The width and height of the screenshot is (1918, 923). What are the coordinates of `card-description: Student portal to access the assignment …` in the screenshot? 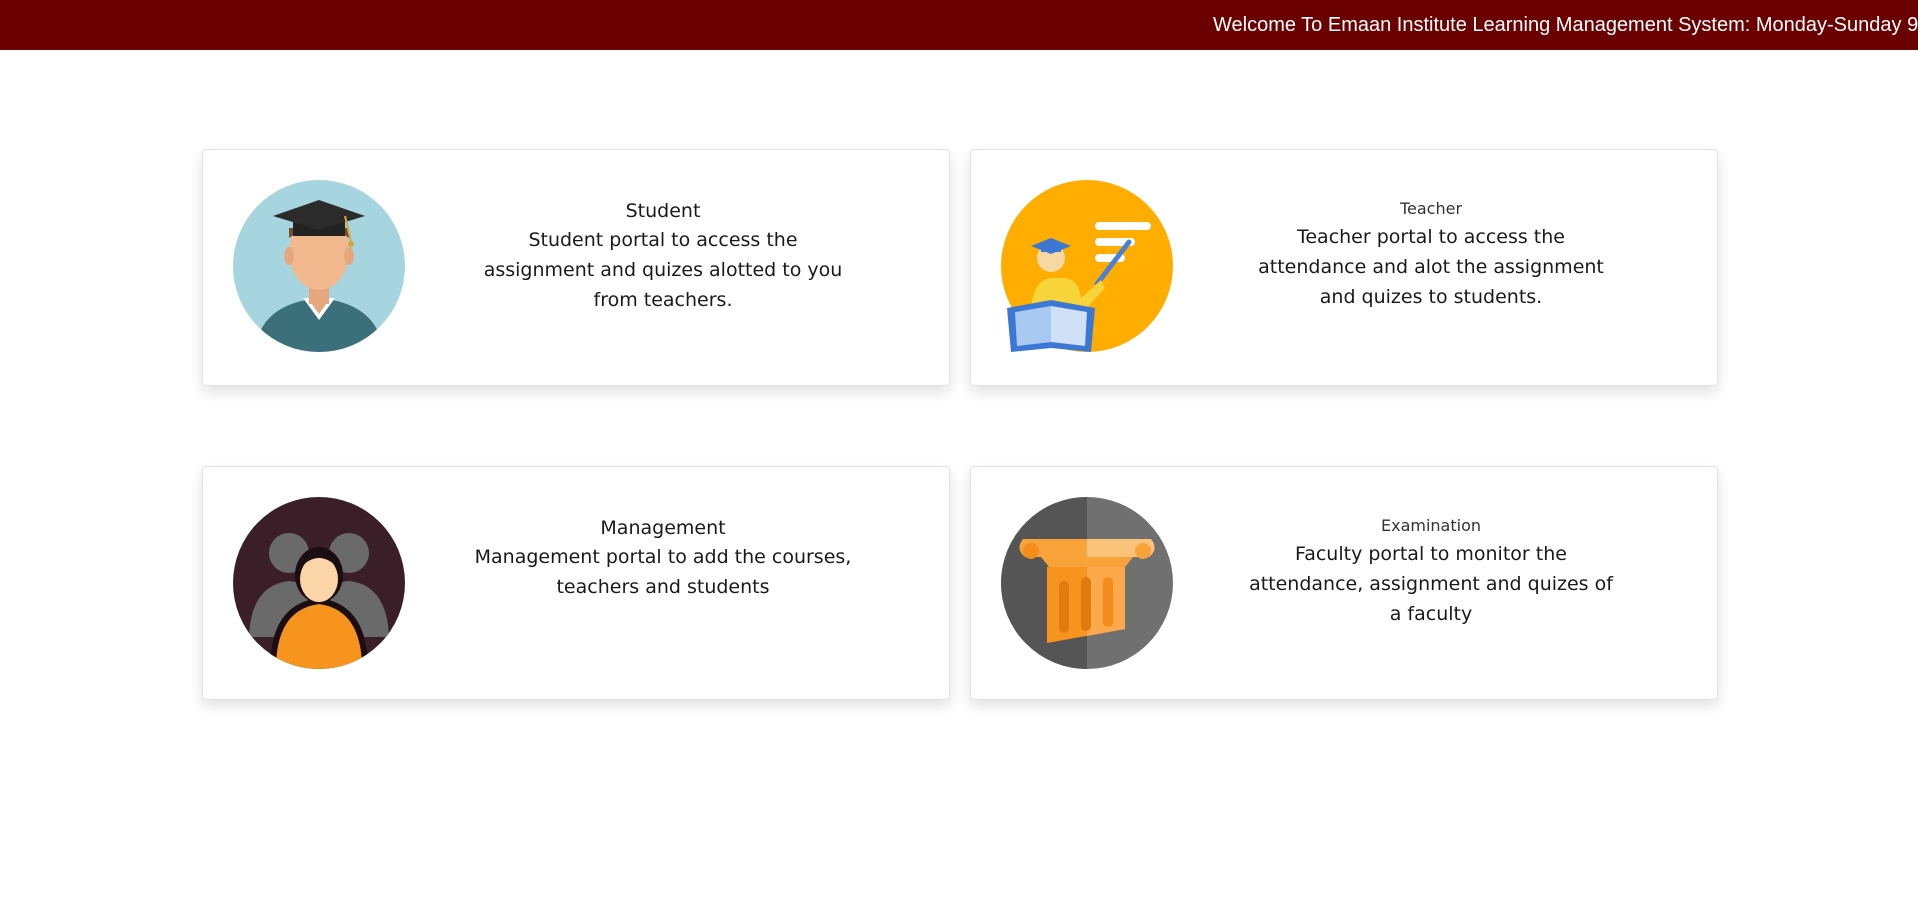 It's located at (663, 270).